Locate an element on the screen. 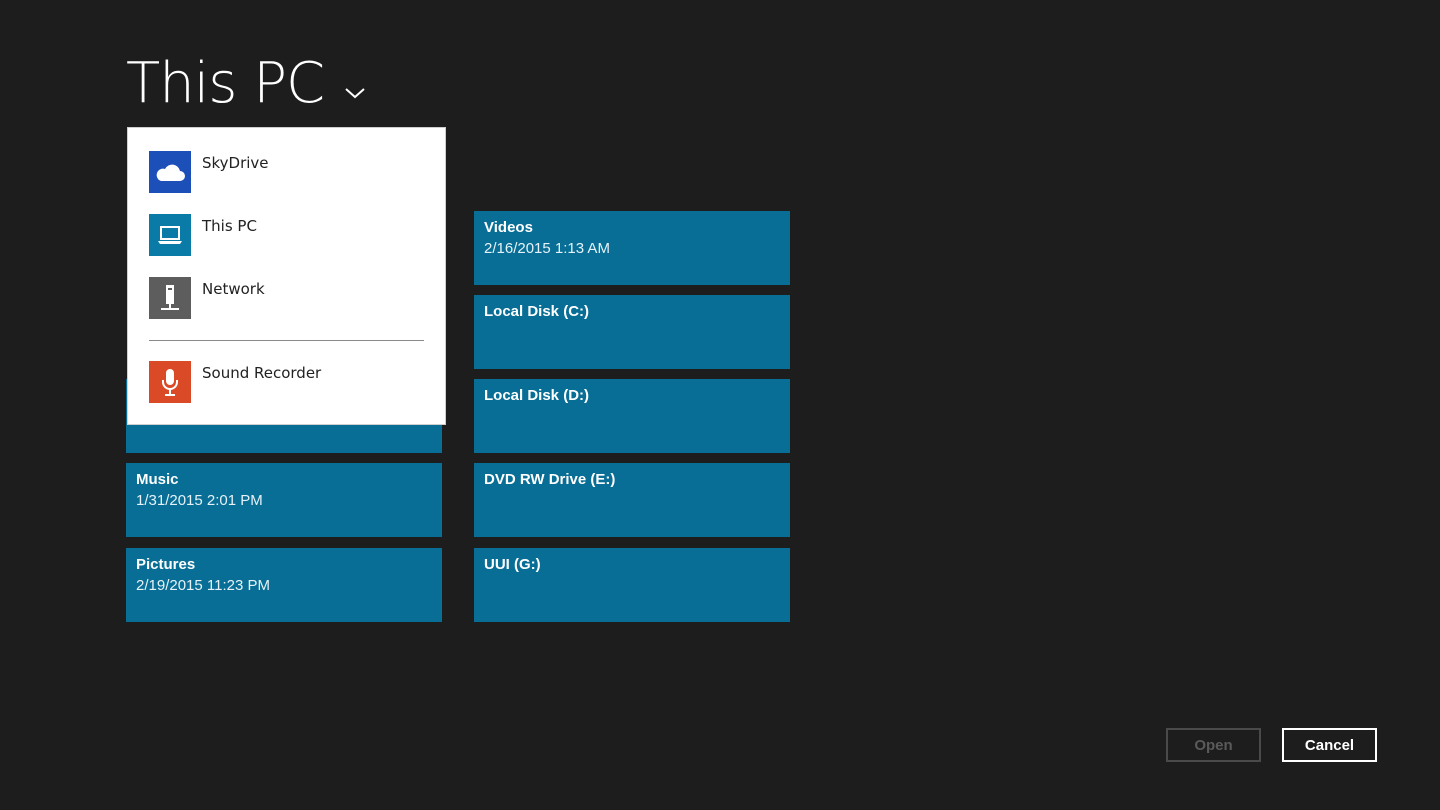  microphone-icon is located at coordinates (170, 382).